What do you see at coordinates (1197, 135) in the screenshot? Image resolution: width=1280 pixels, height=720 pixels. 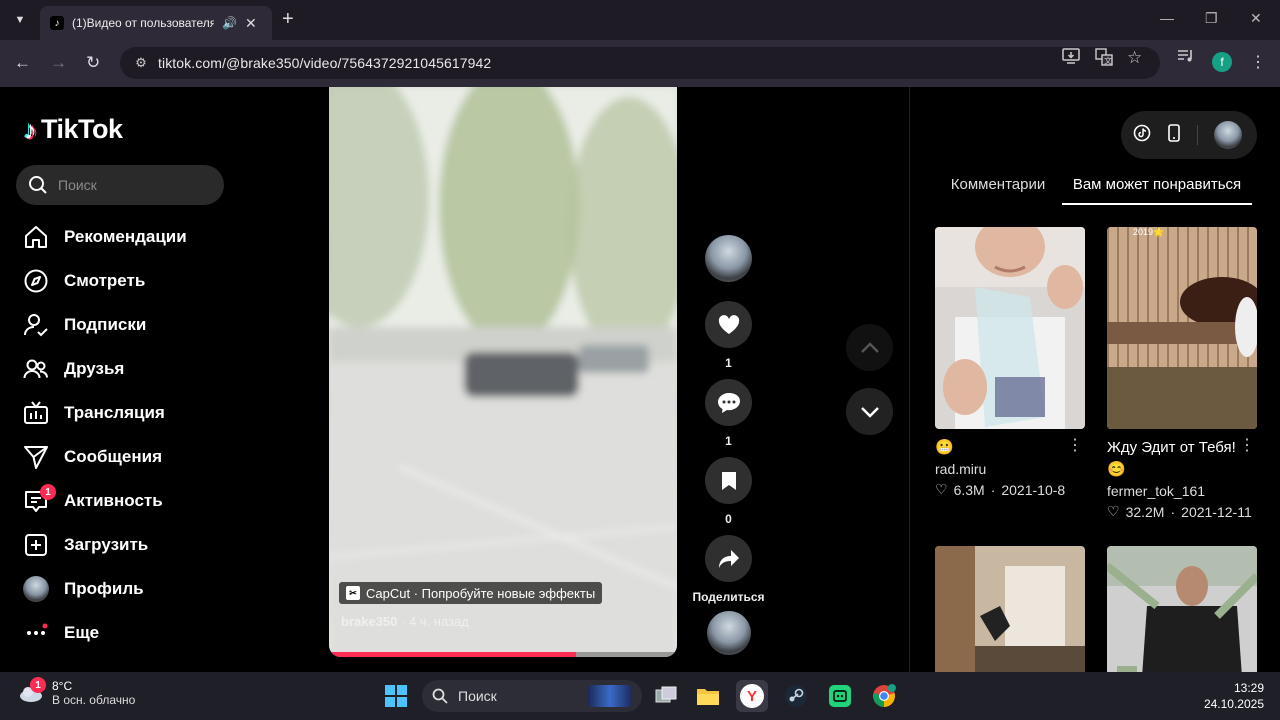 I see `pill-divider` at bounding box center [1197, 135].